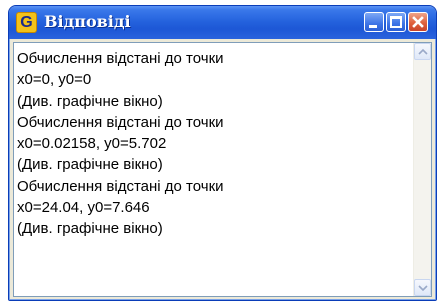 The width and height of the screenshot is (445, 307). I want to click on chevron-down-icon, so click(423, 288).